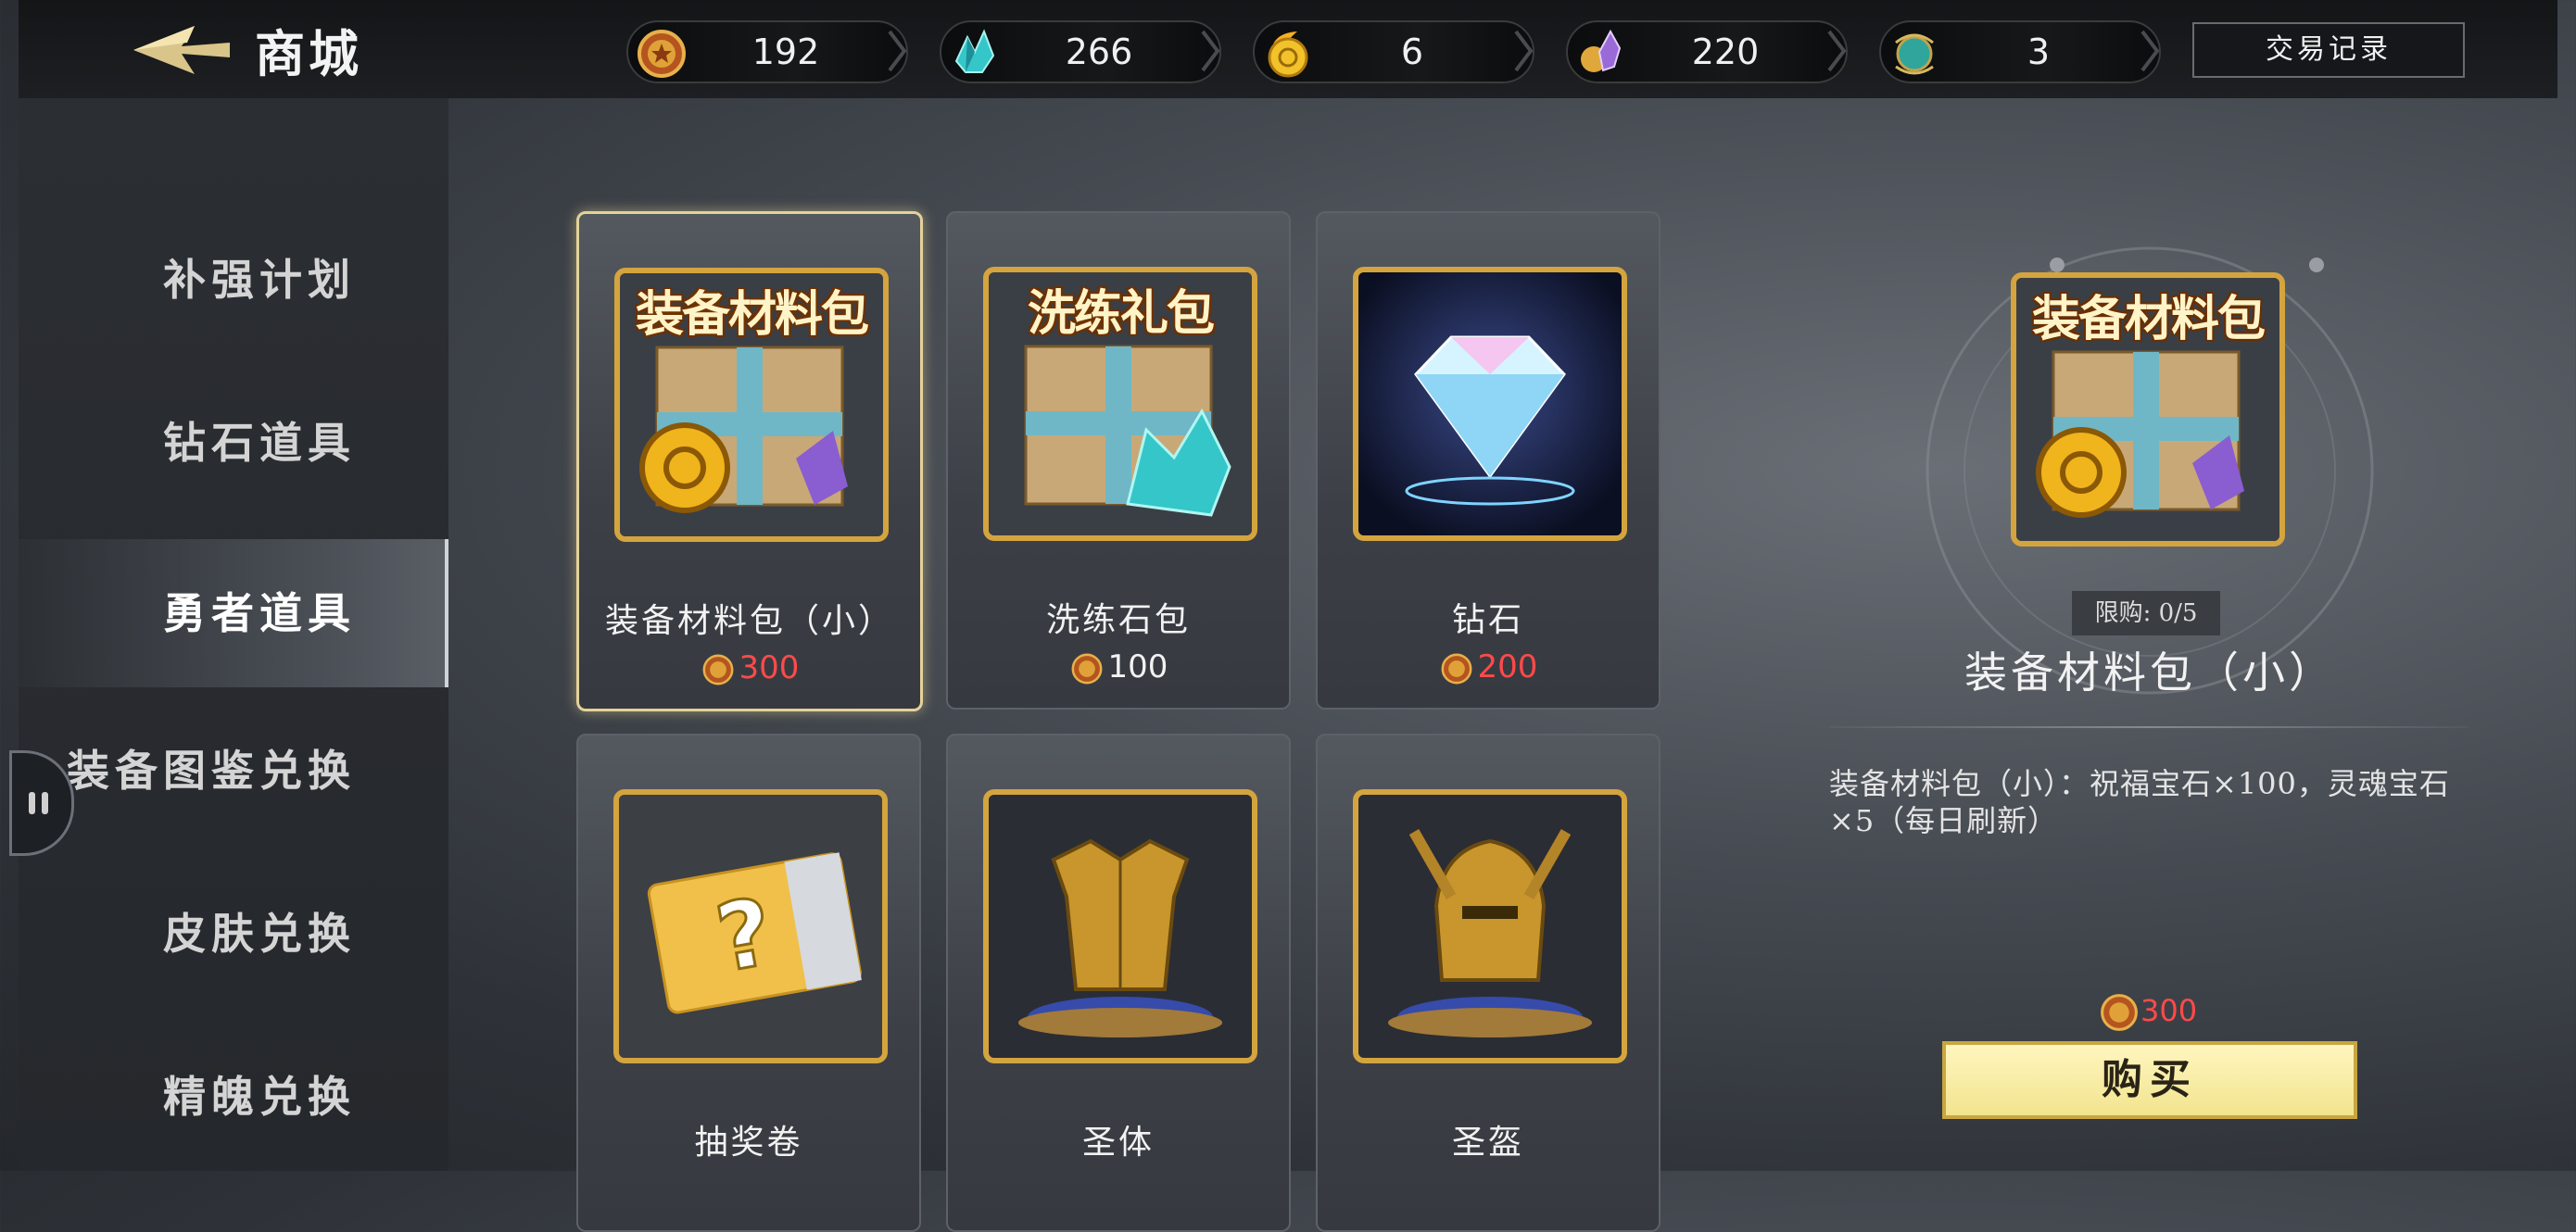 The height and width of the screenshot is (1232, 2576). I want to click on item-card-holy-helmet: 圣盔, so click(1488, 983).